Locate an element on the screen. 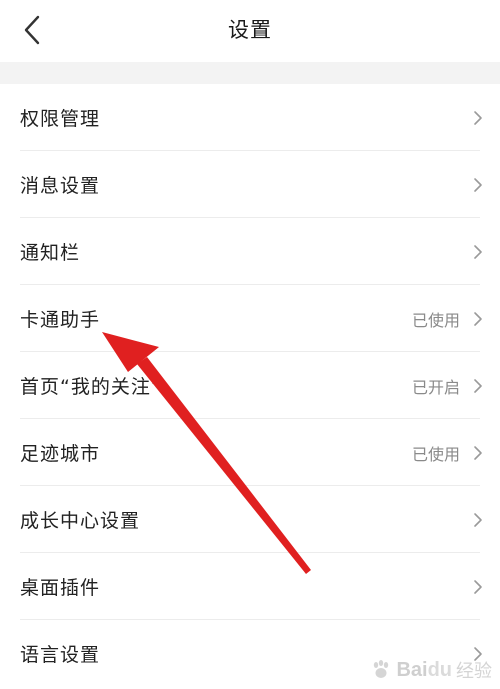 Image resolution: width=500 pixels, height=689 pixels. settings-item-permissions: 权限管理 is located at coordinates (250, 117).